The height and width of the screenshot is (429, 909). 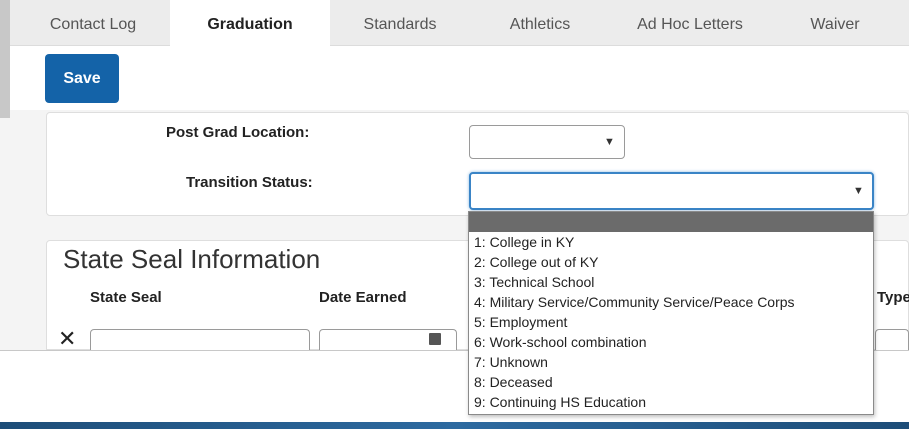 I want to click on toolbar: Save, so click(x=459, y=78).